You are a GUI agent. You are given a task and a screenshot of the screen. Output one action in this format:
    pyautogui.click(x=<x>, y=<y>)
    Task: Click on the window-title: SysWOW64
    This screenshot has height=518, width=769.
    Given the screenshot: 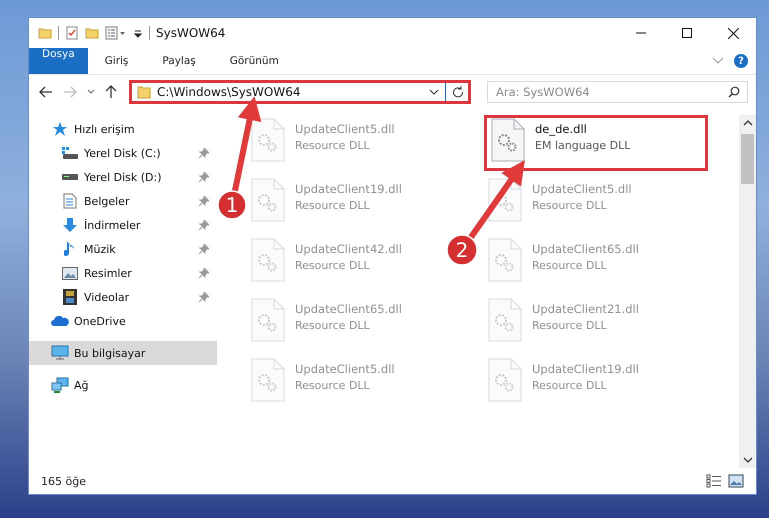 What is the action you would take?
    pyautogui.click(x=191, y=33)
    